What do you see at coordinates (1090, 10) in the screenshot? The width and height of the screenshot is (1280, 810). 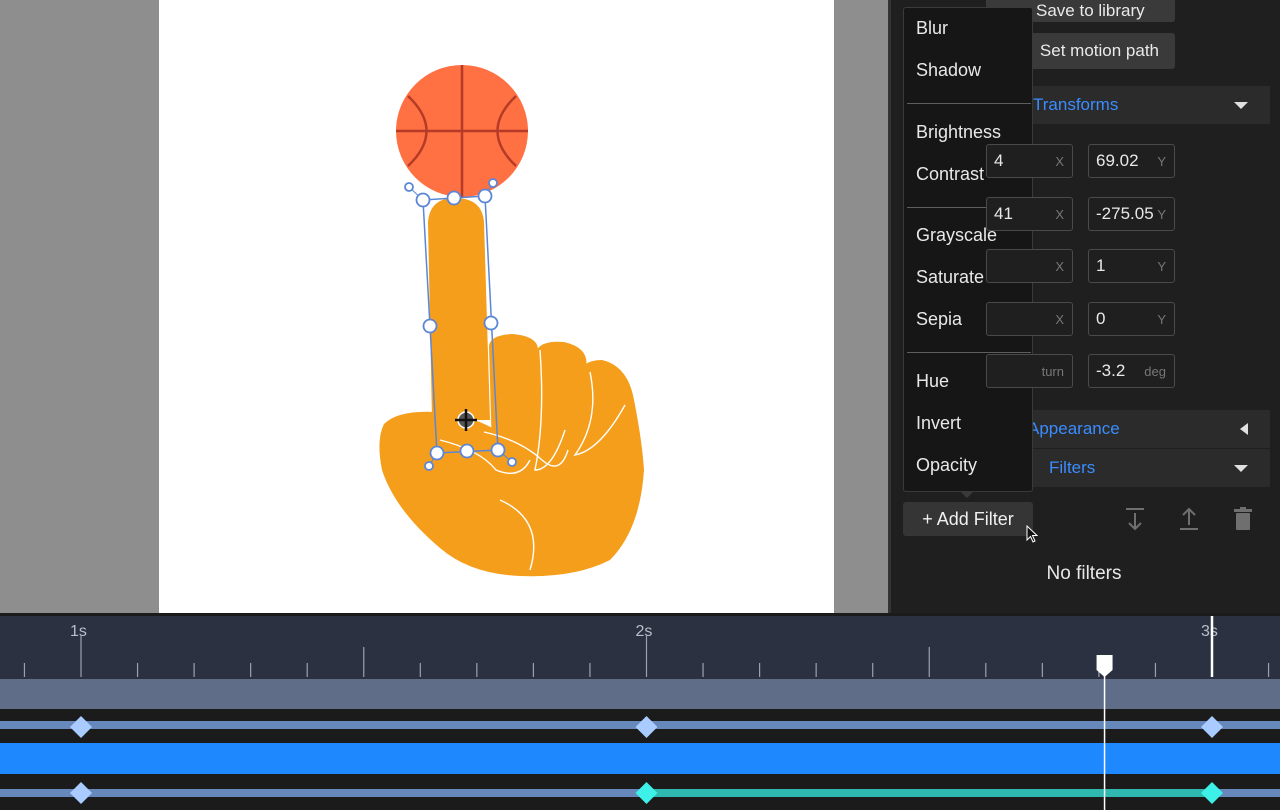 I see `save-to-library-label: Save to library` at bounding box center [1090, 10].